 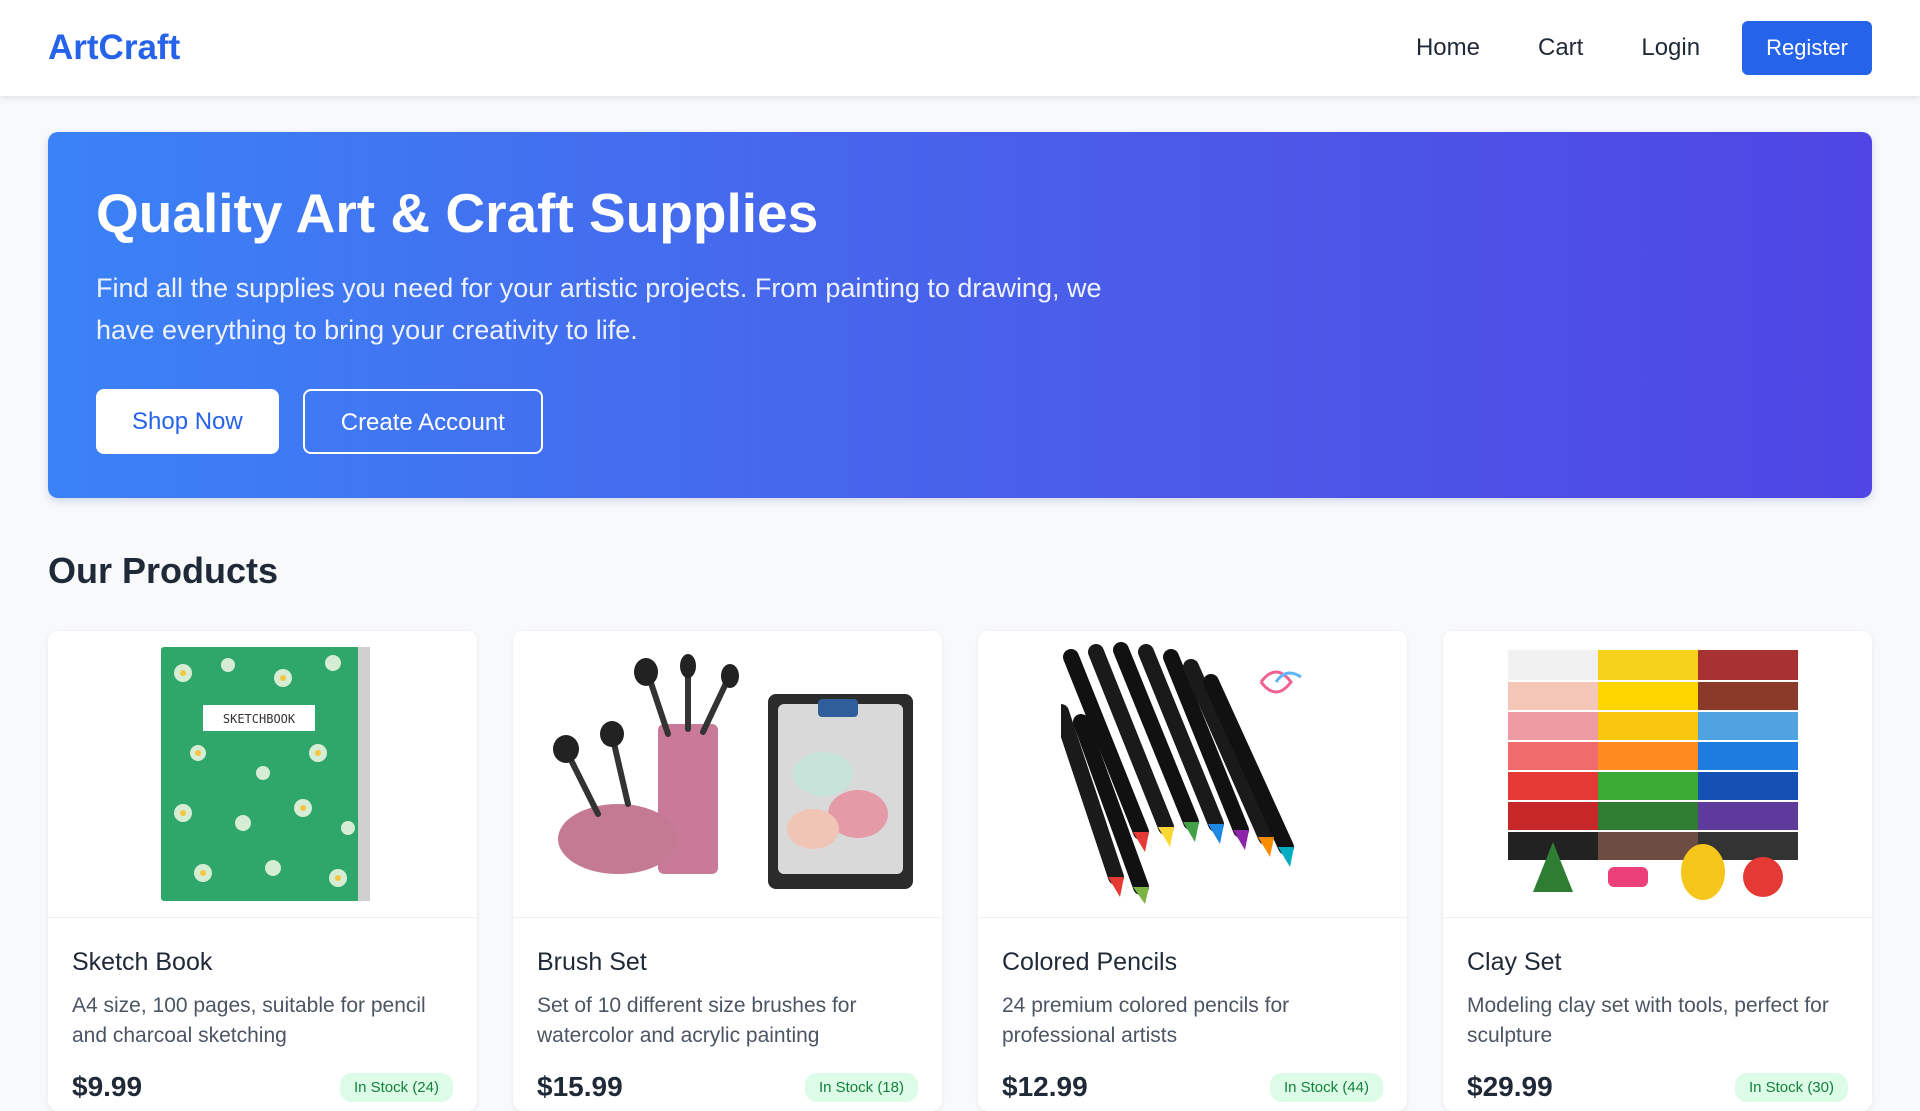 What do you see at coordinates (422, 422) in the screenshot?
I see `create-account-button: Create Account` at bounding box center [422, 422].